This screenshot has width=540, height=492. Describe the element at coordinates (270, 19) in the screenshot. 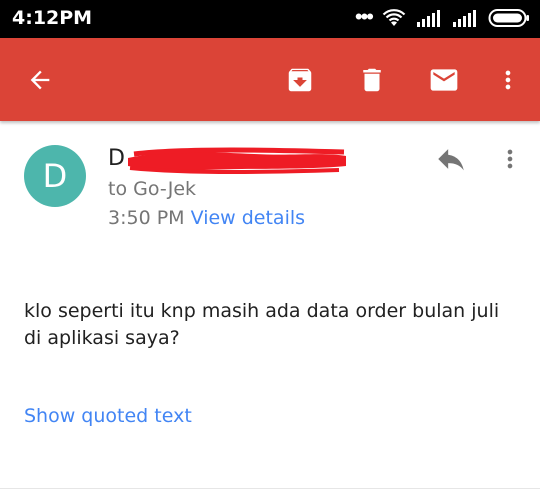

I see `status-bar: 4:12PM •••` at that location.